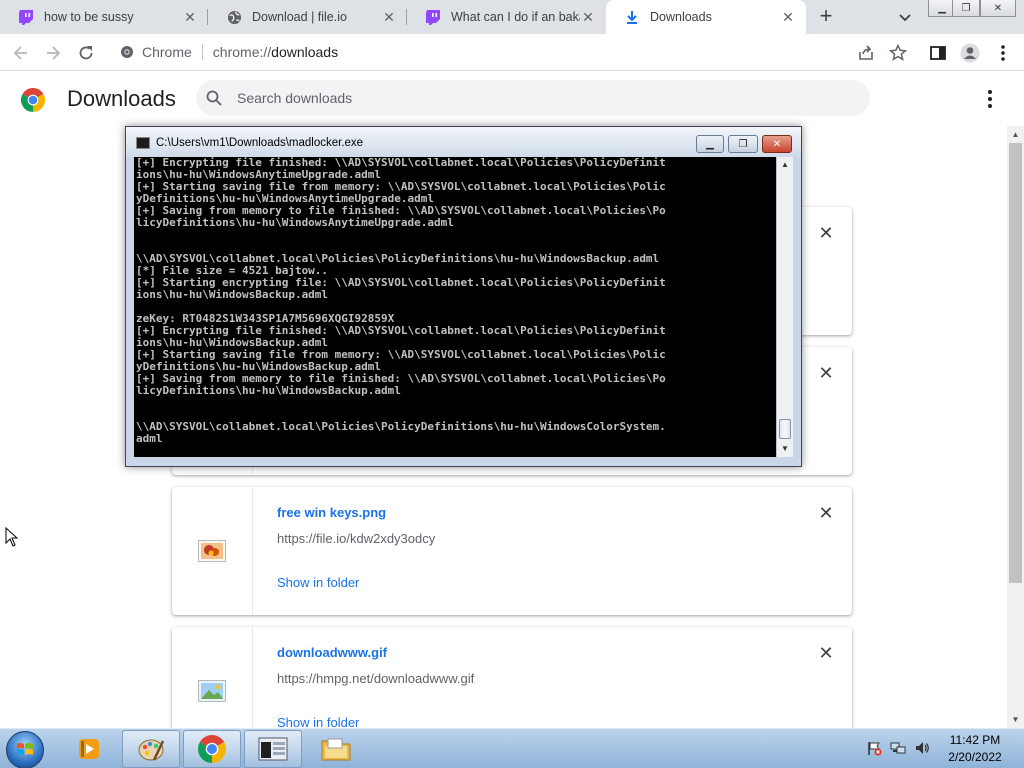 The width and height of the screenshot is (1024, 768). Describe the element at coordinates (12, 537) in the screenshot. I see `mouse-cursor-icon` at that location.